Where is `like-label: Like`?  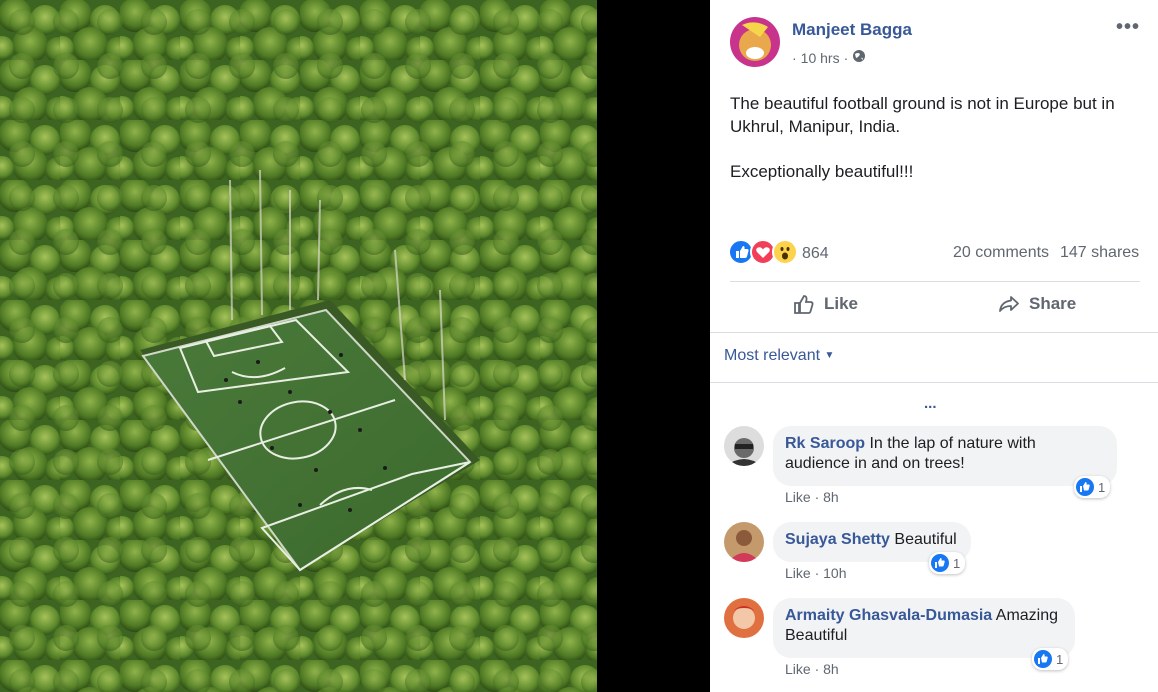 like-label: Like is located at coordinates (841, 303).